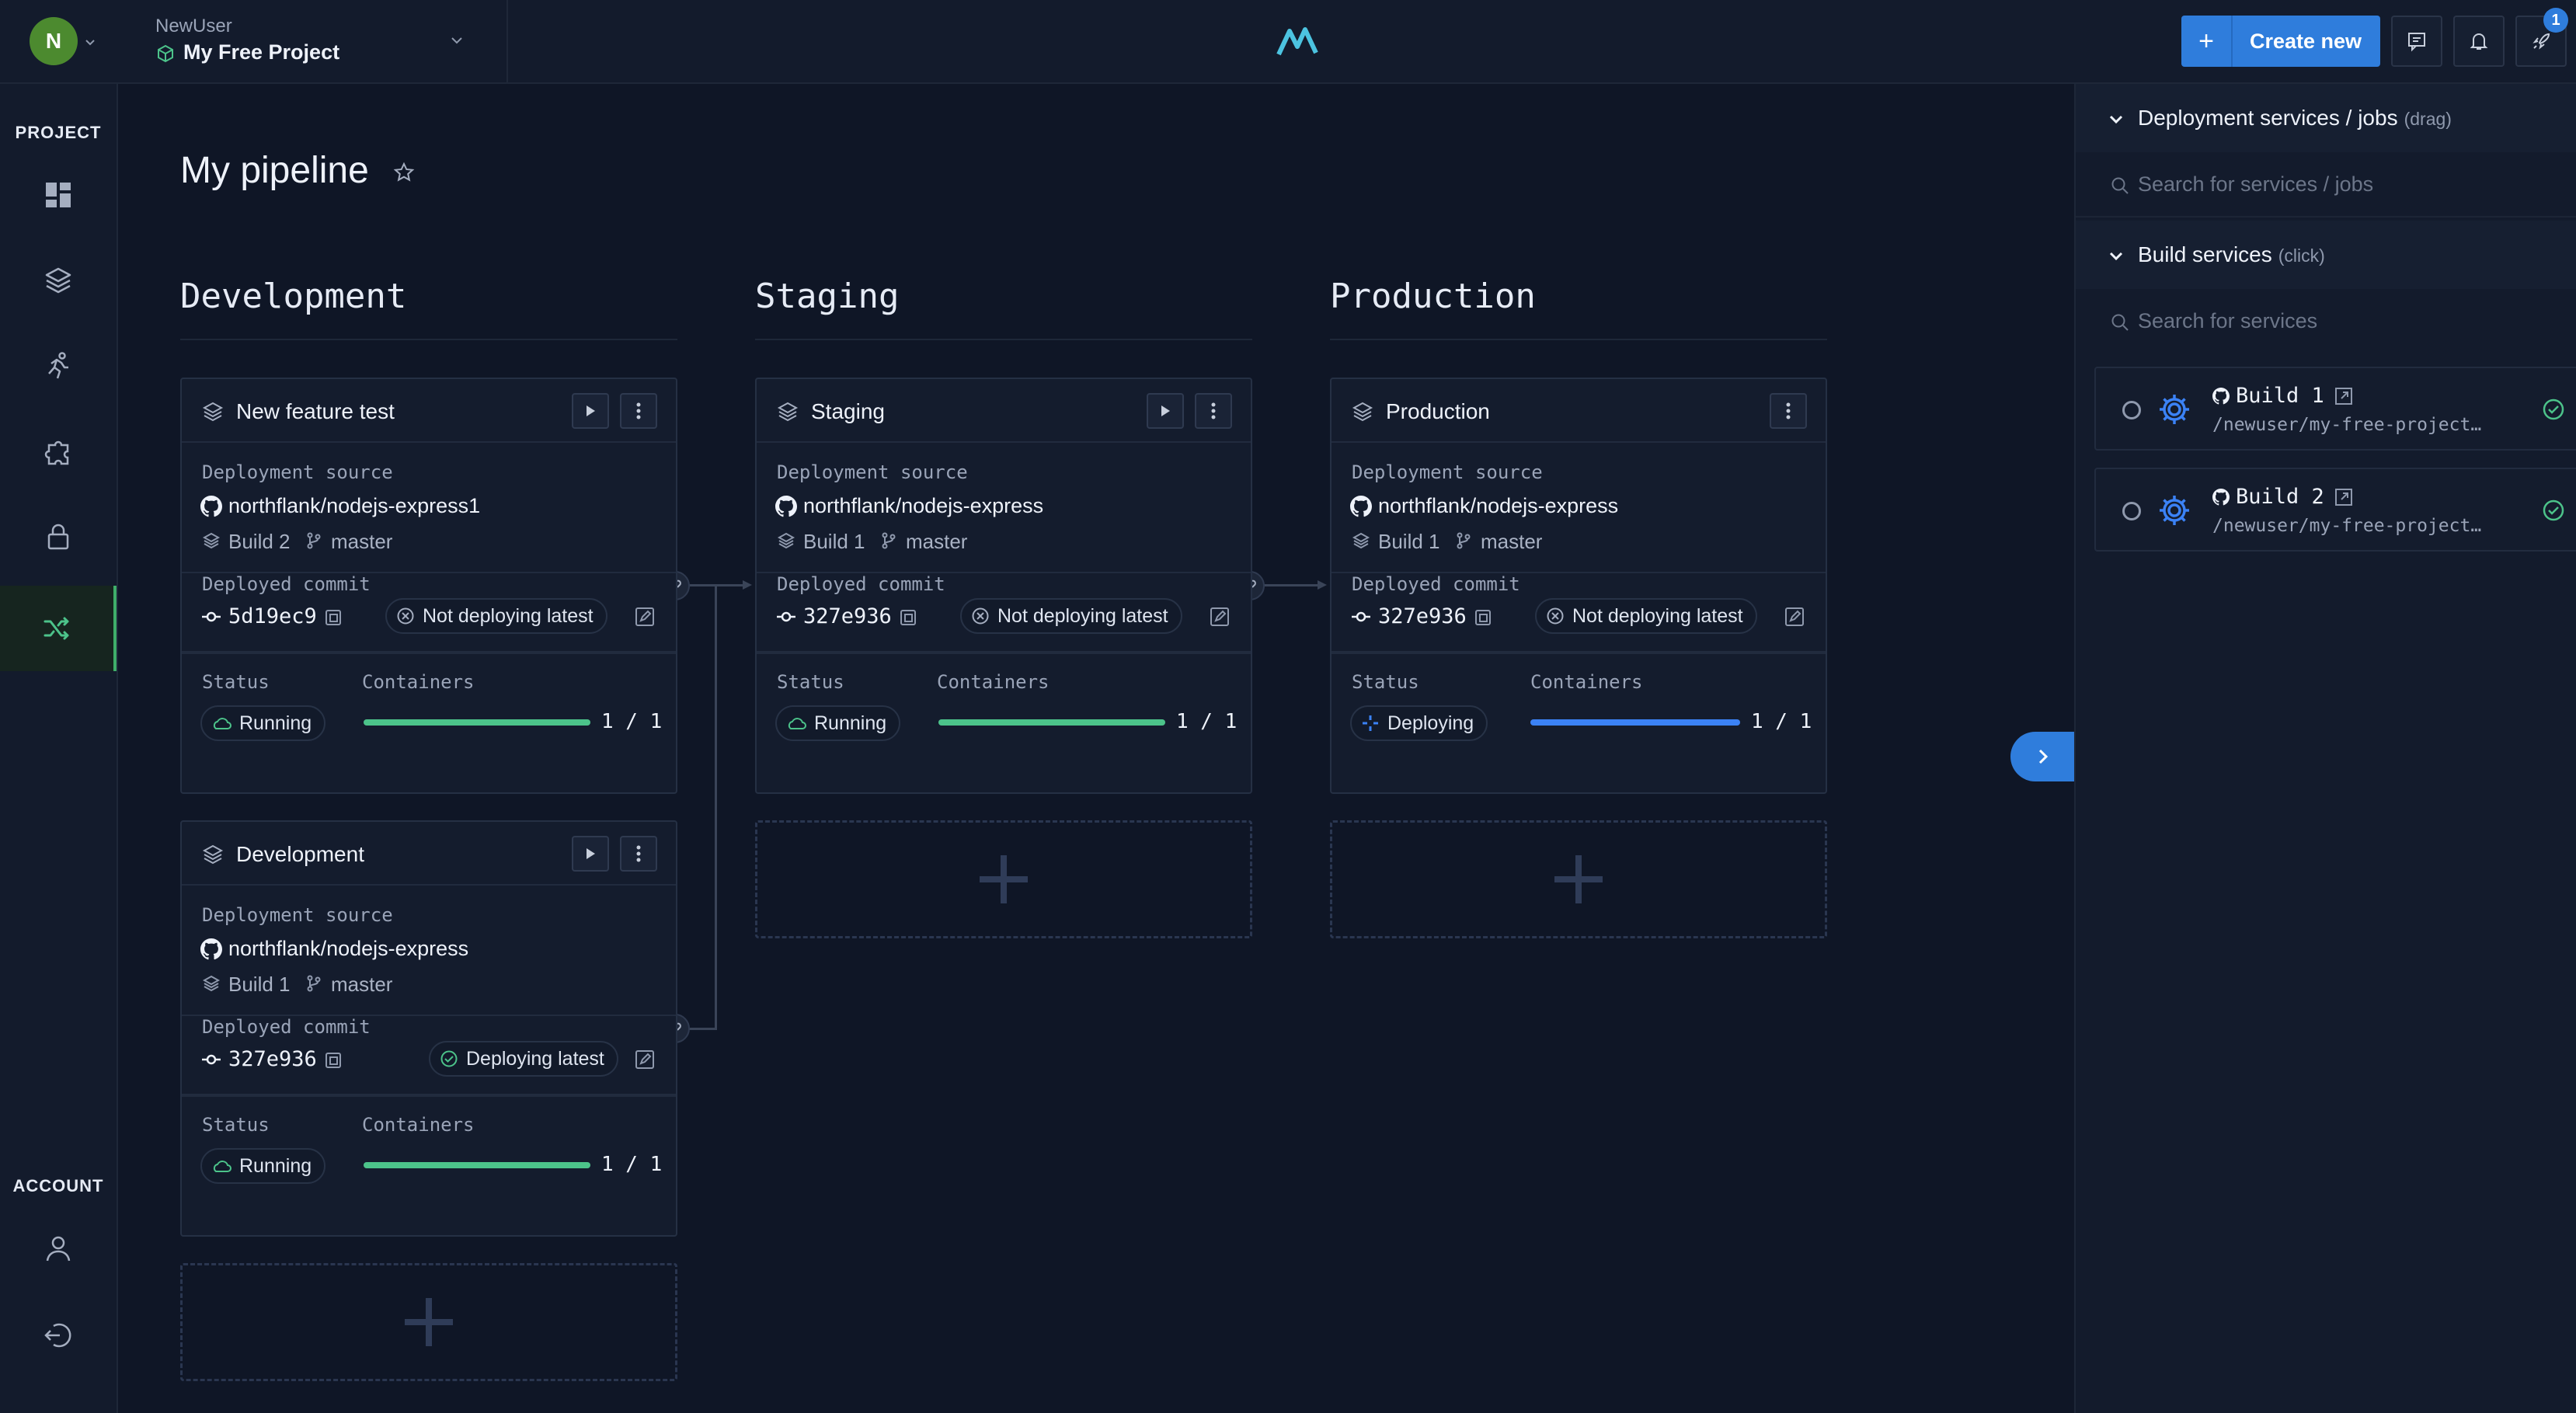  What do you see at coordinates (274, 170) in the screenshot?
I see `page-title: My pipeline` at bounding box center [274, 170].